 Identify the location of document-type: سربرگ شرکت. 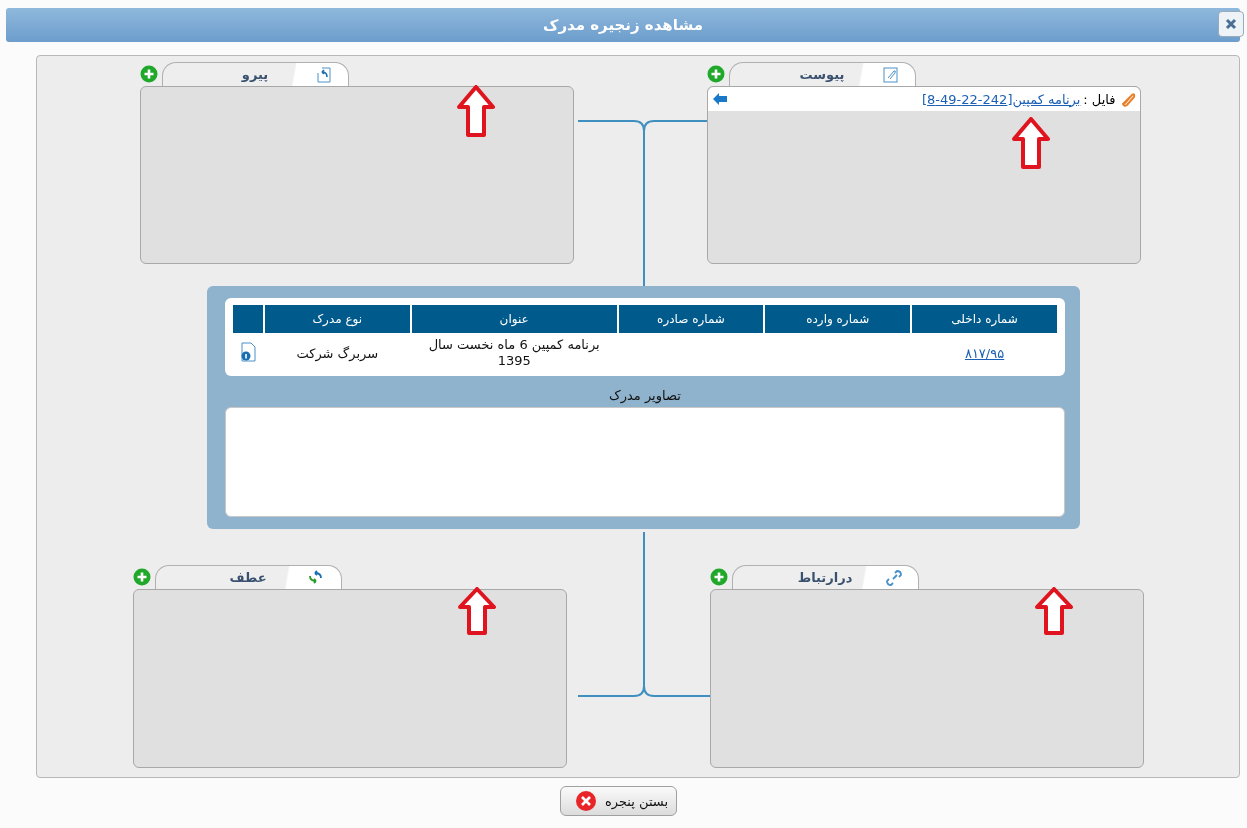
(337, 353).